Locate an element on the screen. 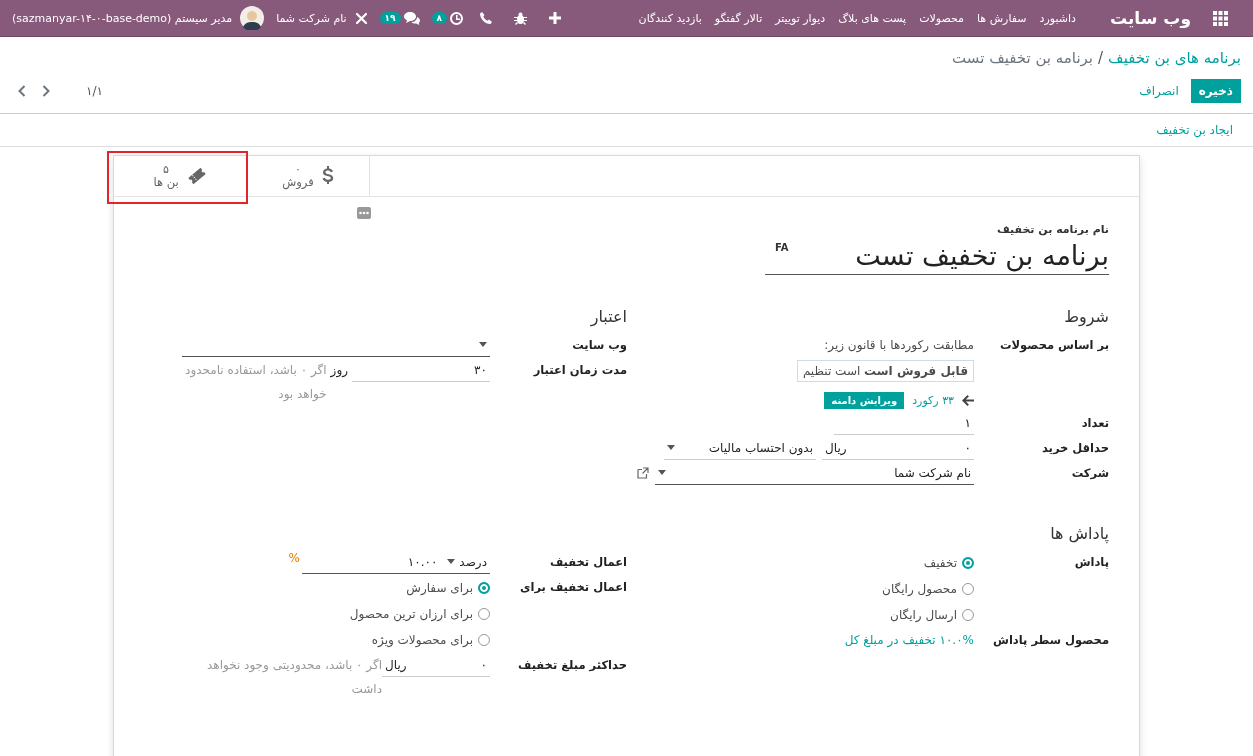  reward-summary-link: ۱۰.۰% تخفیف در مبلغ کل is located at coordinates (909, 640).